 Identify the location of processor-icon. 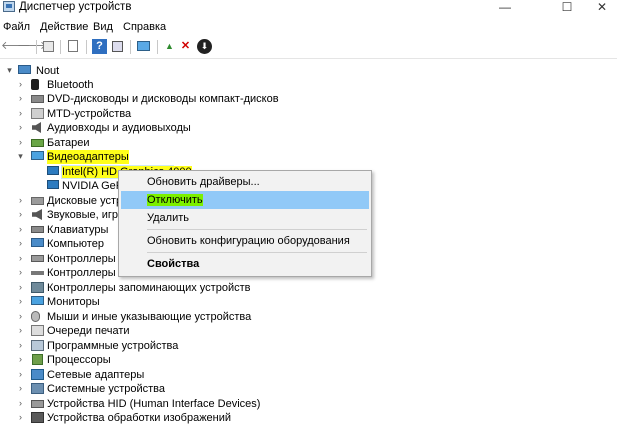
(37, 359).